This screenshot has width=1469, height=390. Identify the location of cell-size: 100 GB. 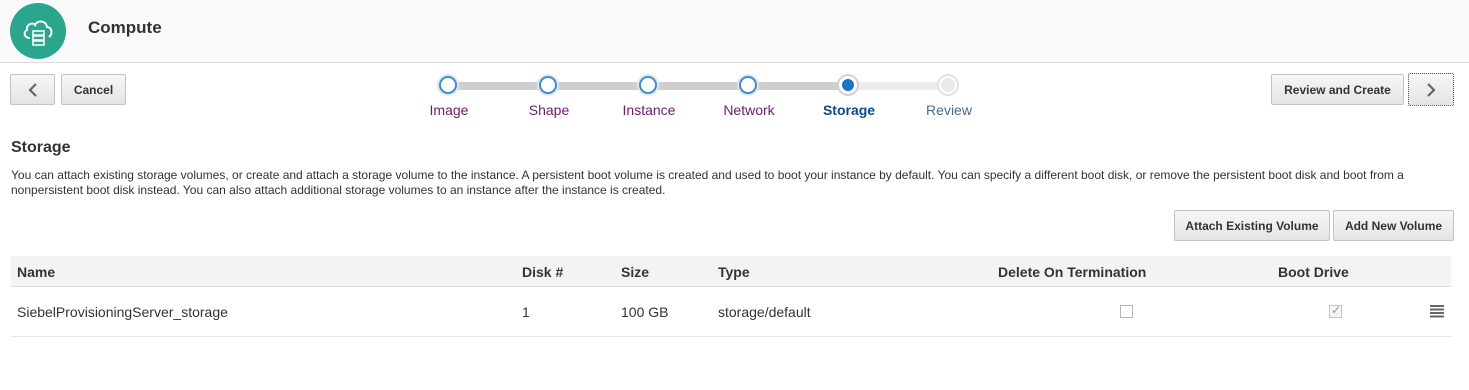
(645, 312).